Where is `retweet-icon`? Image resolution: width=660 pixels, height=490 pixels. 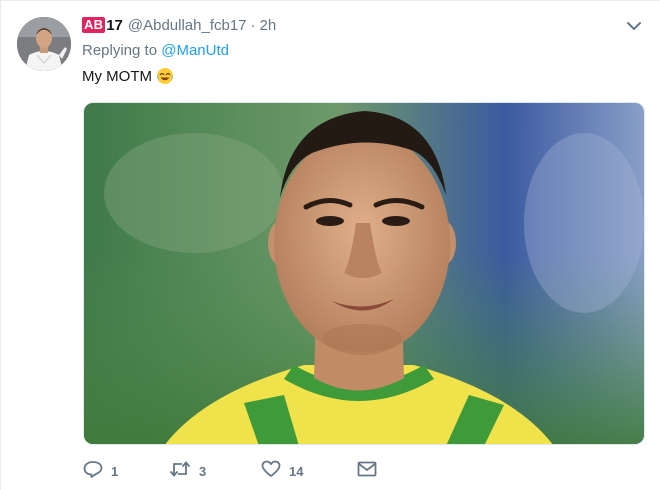 retweet-icon is located at coordinates (180, 471).